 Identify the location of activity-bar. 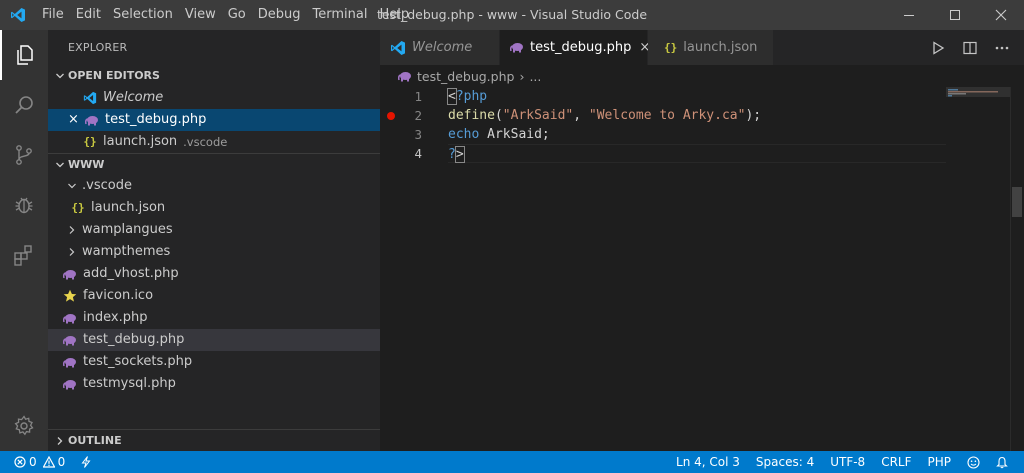
(24, 240).